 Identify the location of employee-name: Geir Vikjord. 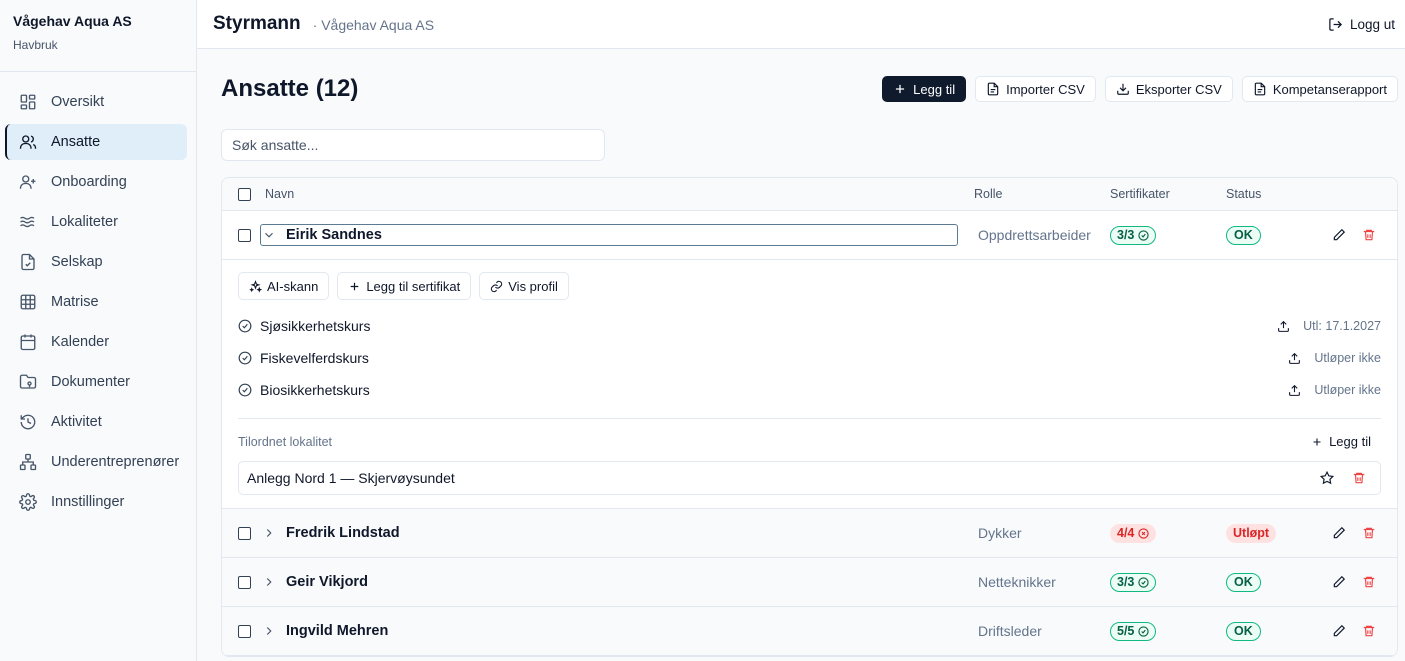
(327, 582).